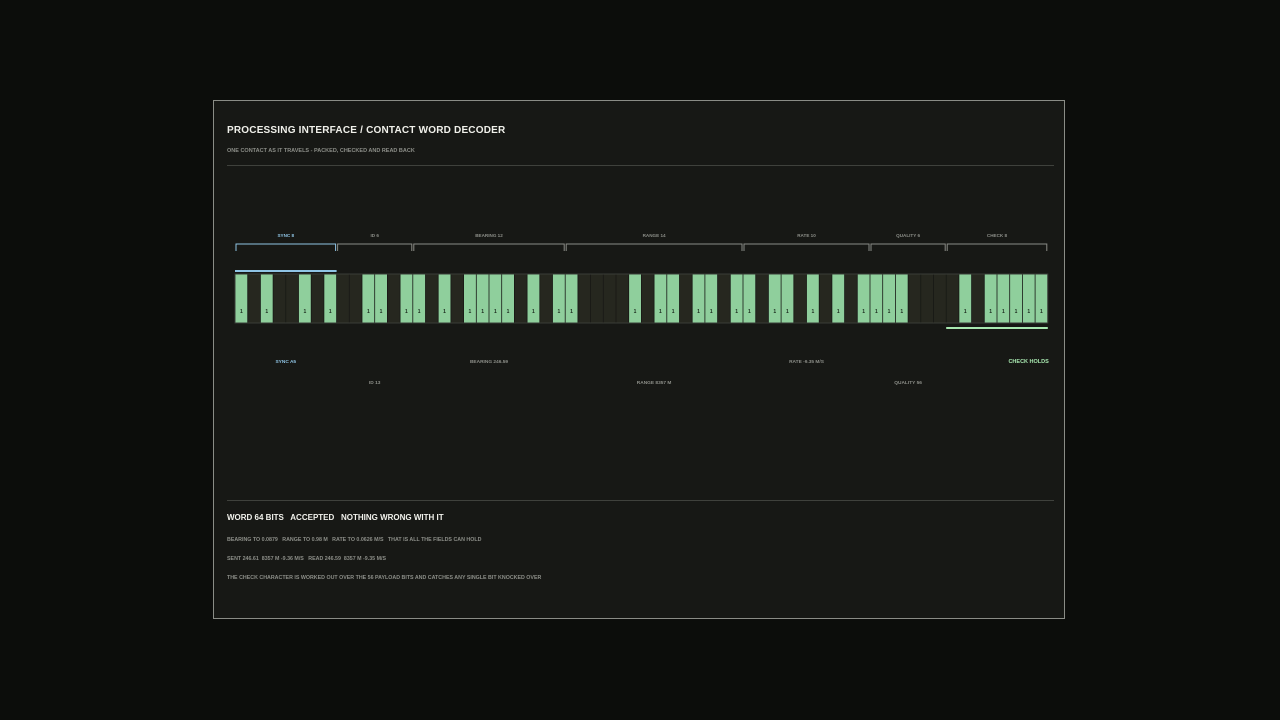 The image size is (1280, 720). Describe the element at coordinates (286, 247) in the screenshot. I see `field-bracket-sync` at that location.